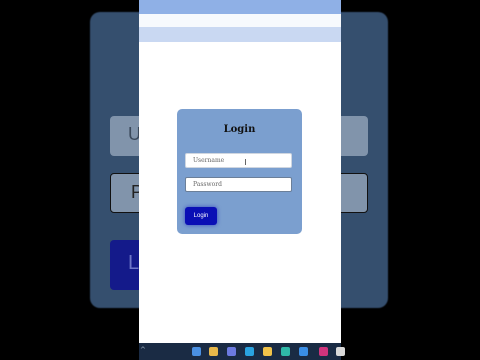 The width and height of the screenshot is (480, 360). What do you see at coordinates (238, 160) in the screenshot?
I see `username-input` at bounding box center [238, 160].